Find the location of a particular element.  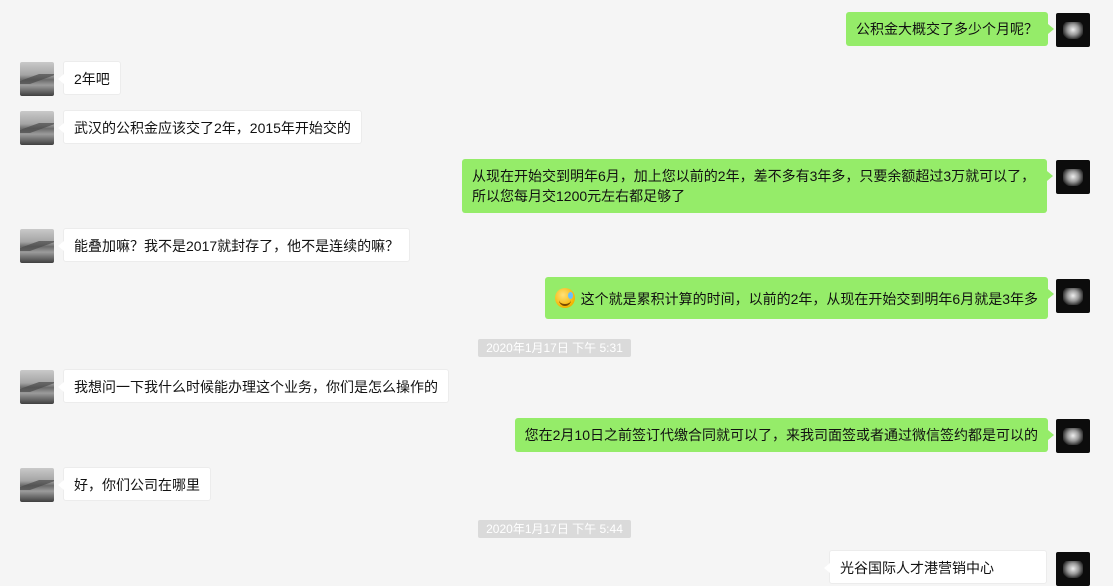

message-bubble-incoming: 2年吧 is located at coordinates (89, 78).